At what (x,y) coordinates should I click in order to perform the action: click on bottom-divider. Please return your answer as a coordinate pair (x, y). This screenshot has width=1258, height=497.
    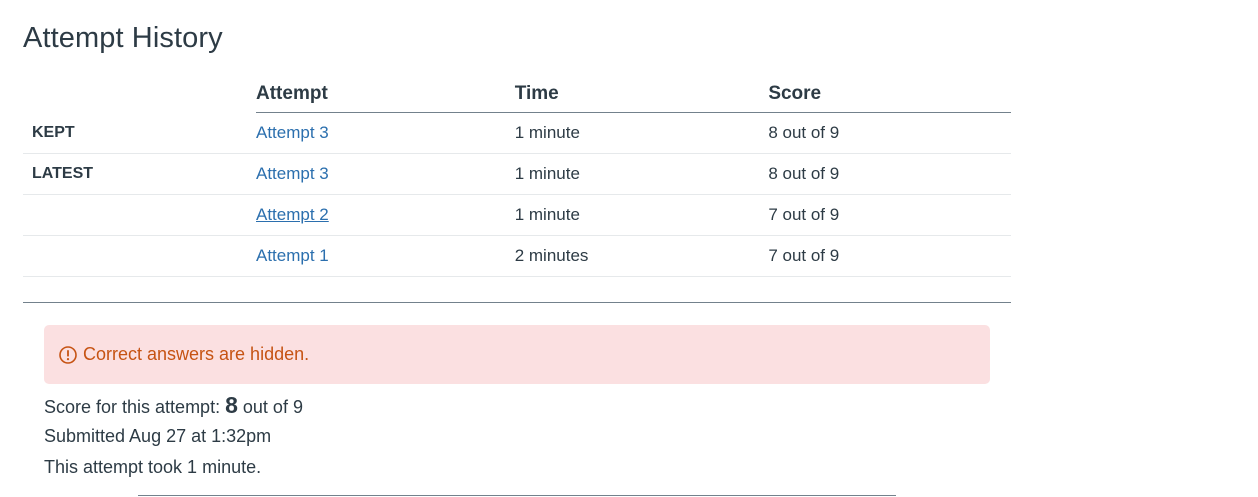
    Looking at the image, I should click on (517, 495).